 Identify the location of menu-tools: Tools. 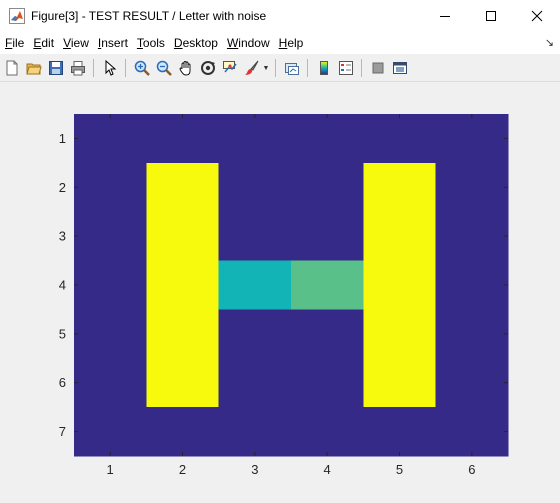
(150, 43).